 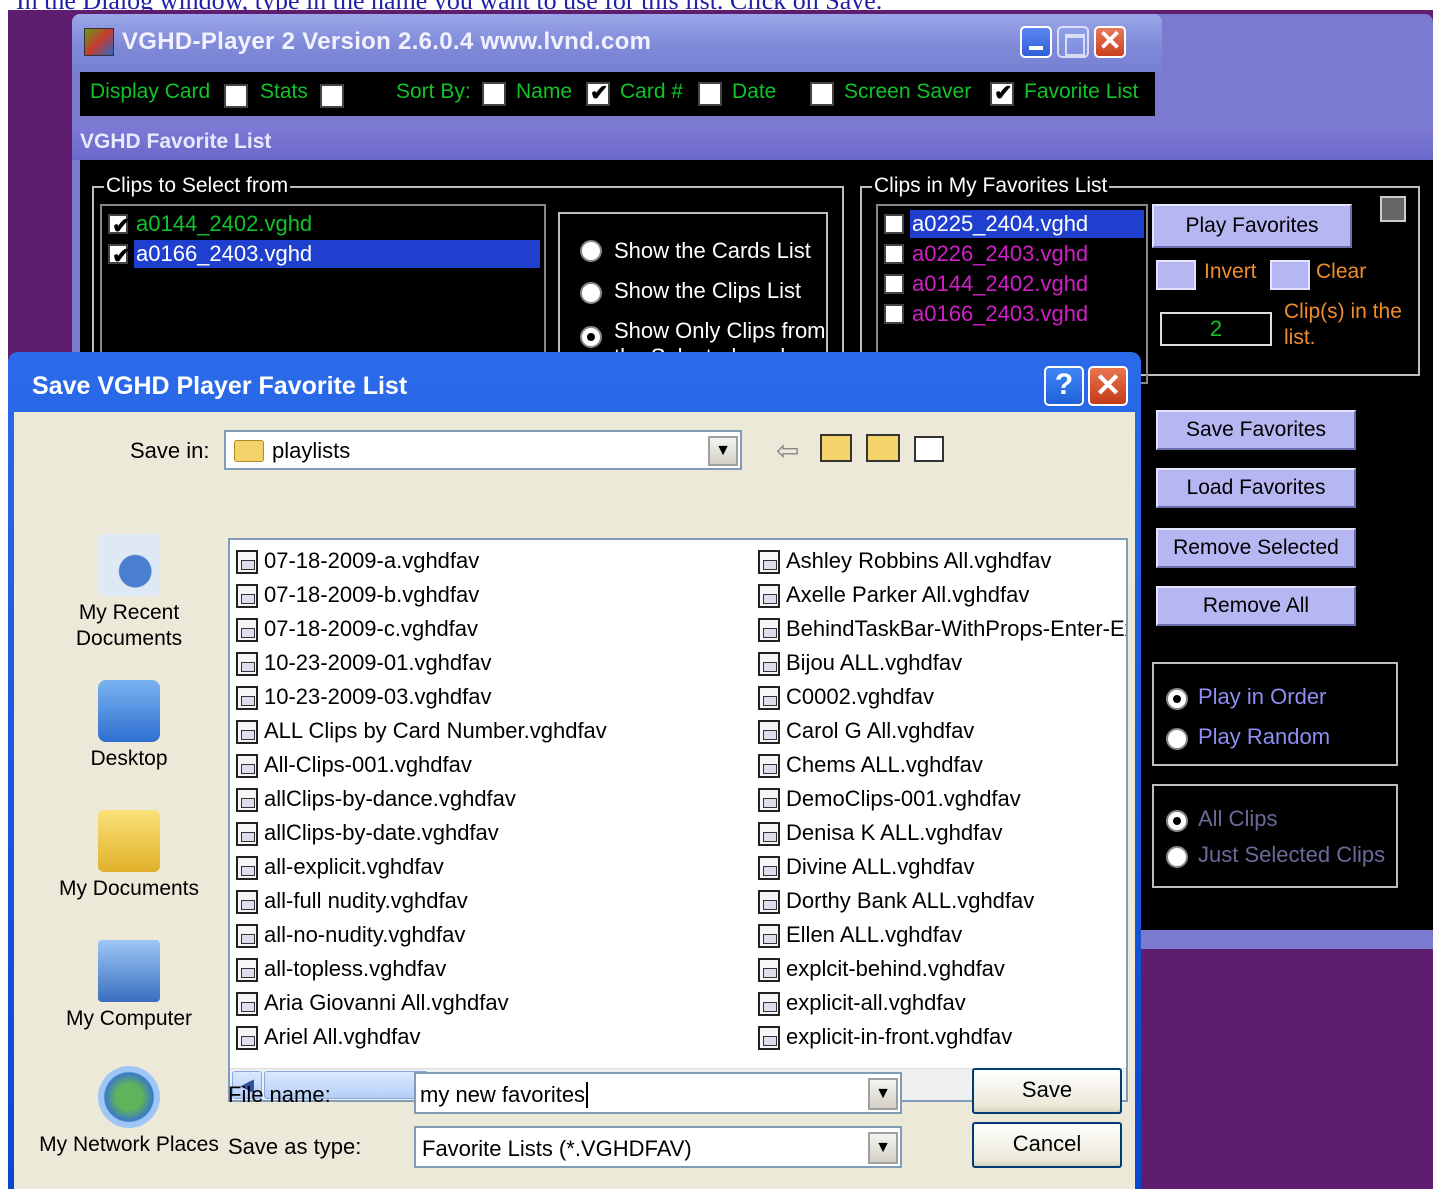 What do you see at coordinates (1036, 42) in the screenshot?
I see `minimize-button` at bounding box center [1036, 42].